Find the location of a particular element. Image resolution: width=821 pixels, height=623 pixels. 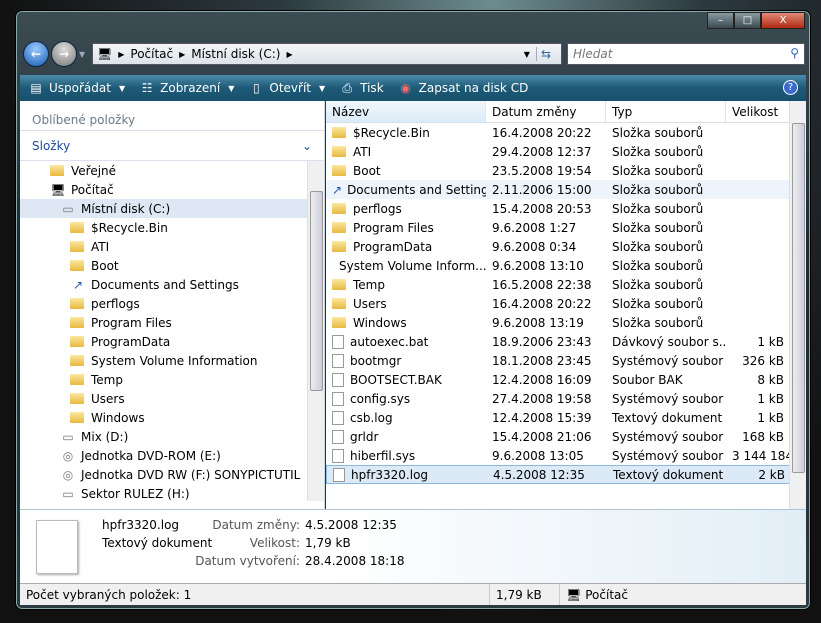

file-row: Users 16.4.2008 20:22 Složka souborů is located at coordinates (566, 303).